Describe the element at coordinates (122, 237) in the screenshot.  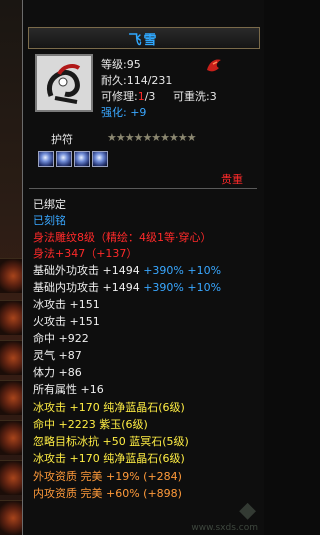
I see `body-engrave: 身法雕纹8级（精绘：4级1等·穿心）` at that location.